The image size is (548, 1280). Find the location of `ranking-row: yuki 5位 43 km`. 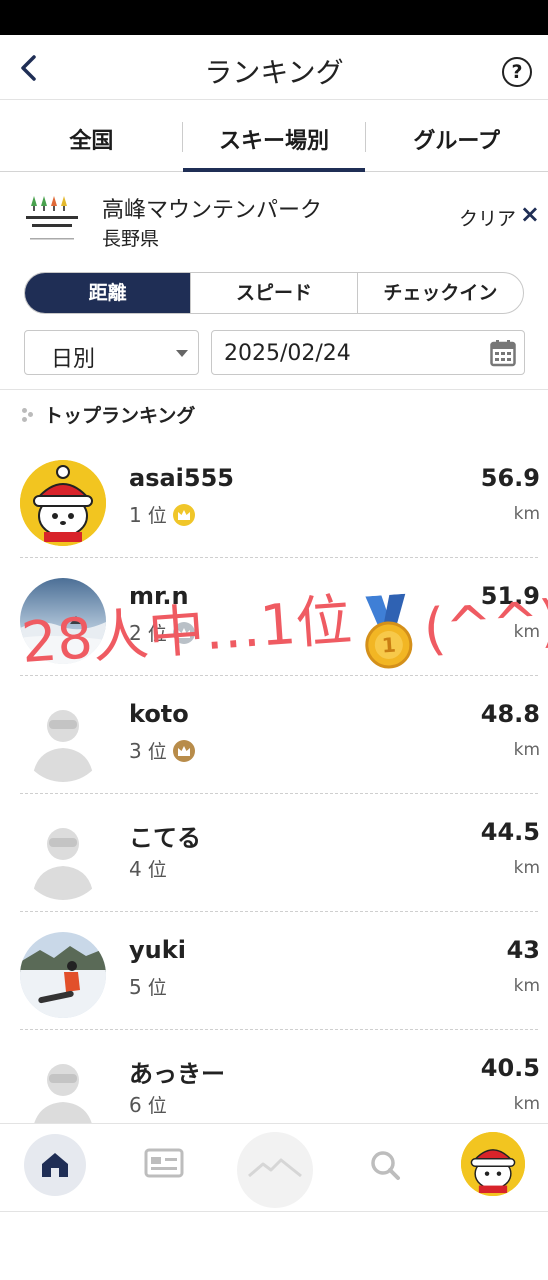

ranking-row: yuki 5位 43 km is located at coordinates (274, 971).